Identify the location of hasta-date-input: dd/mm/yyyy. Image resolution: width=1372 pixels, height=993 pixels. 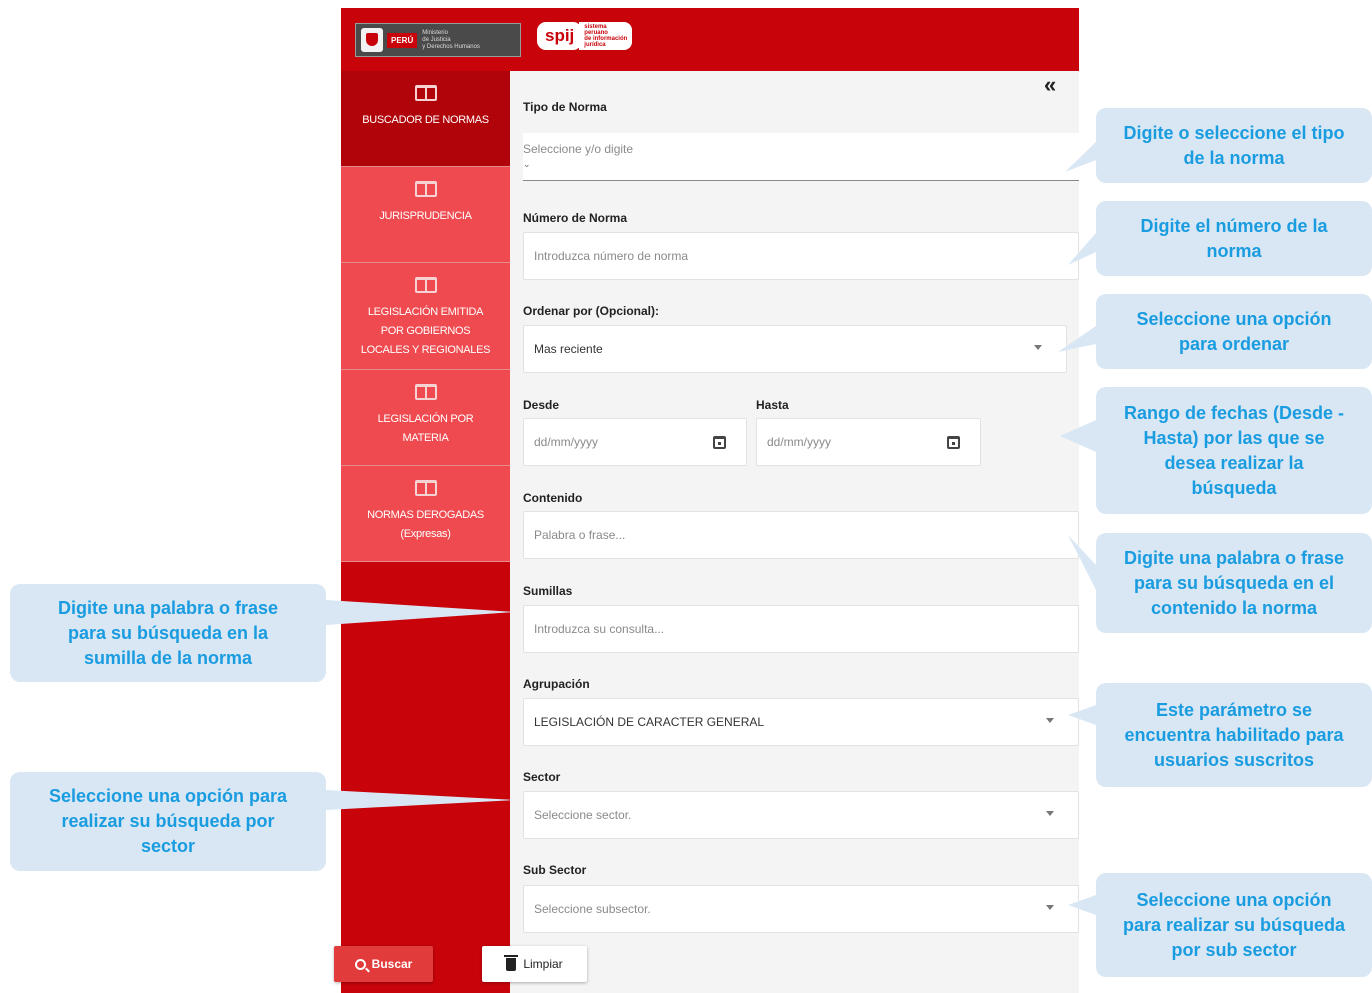
(868, 442).